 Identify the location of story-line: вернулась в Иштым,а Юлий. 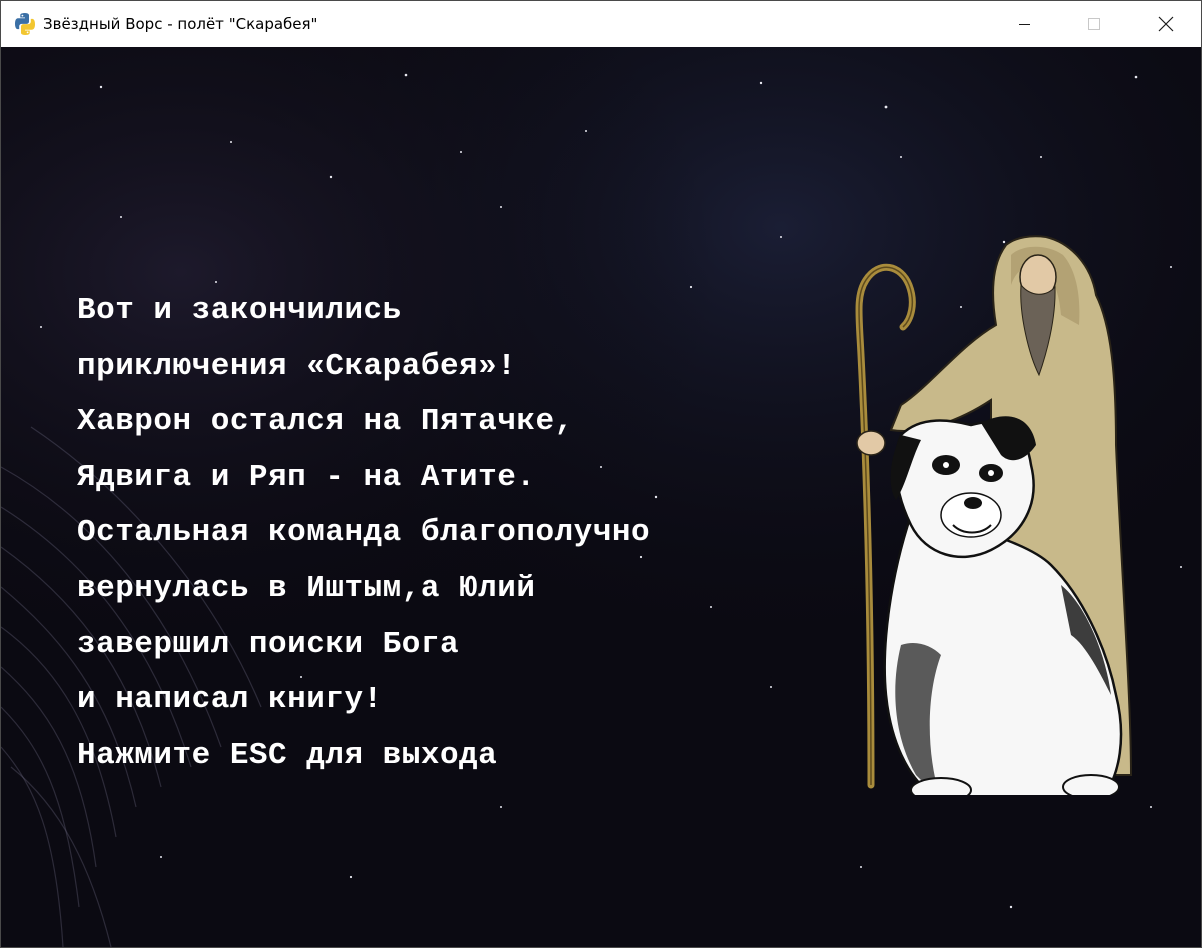
(306, 588).